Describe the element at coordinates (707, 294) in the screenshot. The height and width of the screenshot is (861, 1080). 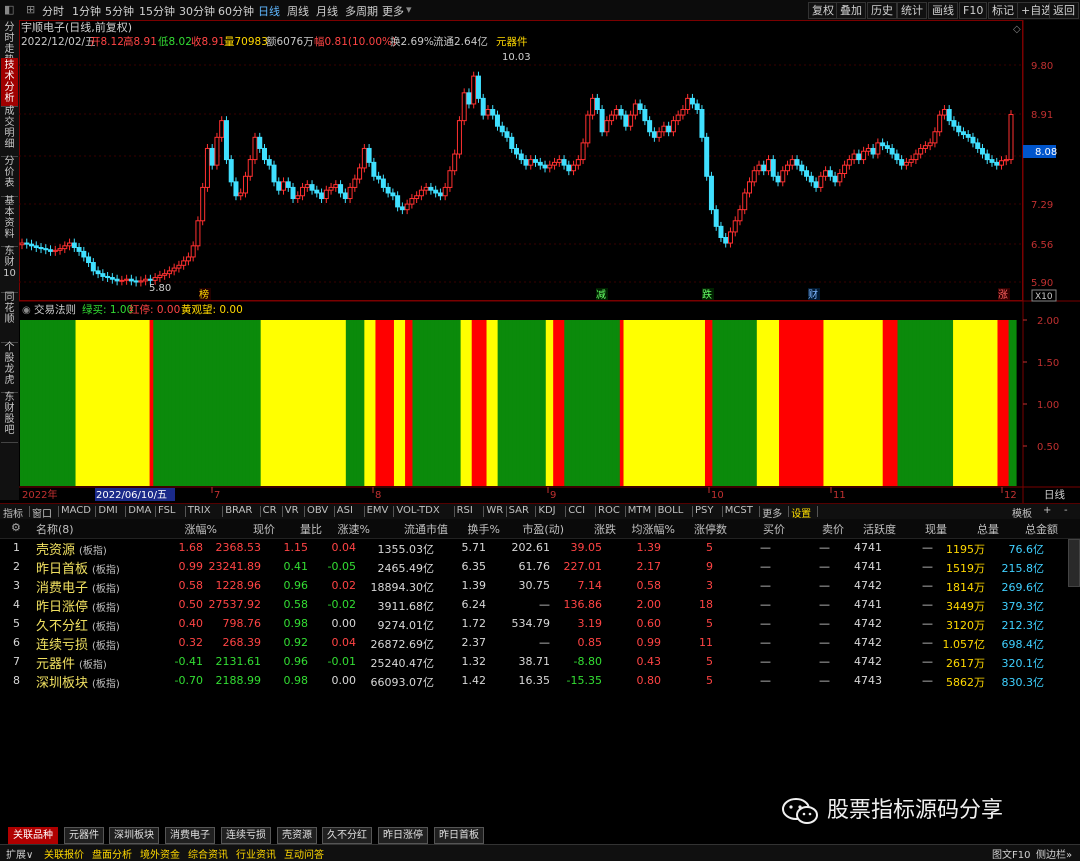
I see `event-marker-drop: 跌` at that location.